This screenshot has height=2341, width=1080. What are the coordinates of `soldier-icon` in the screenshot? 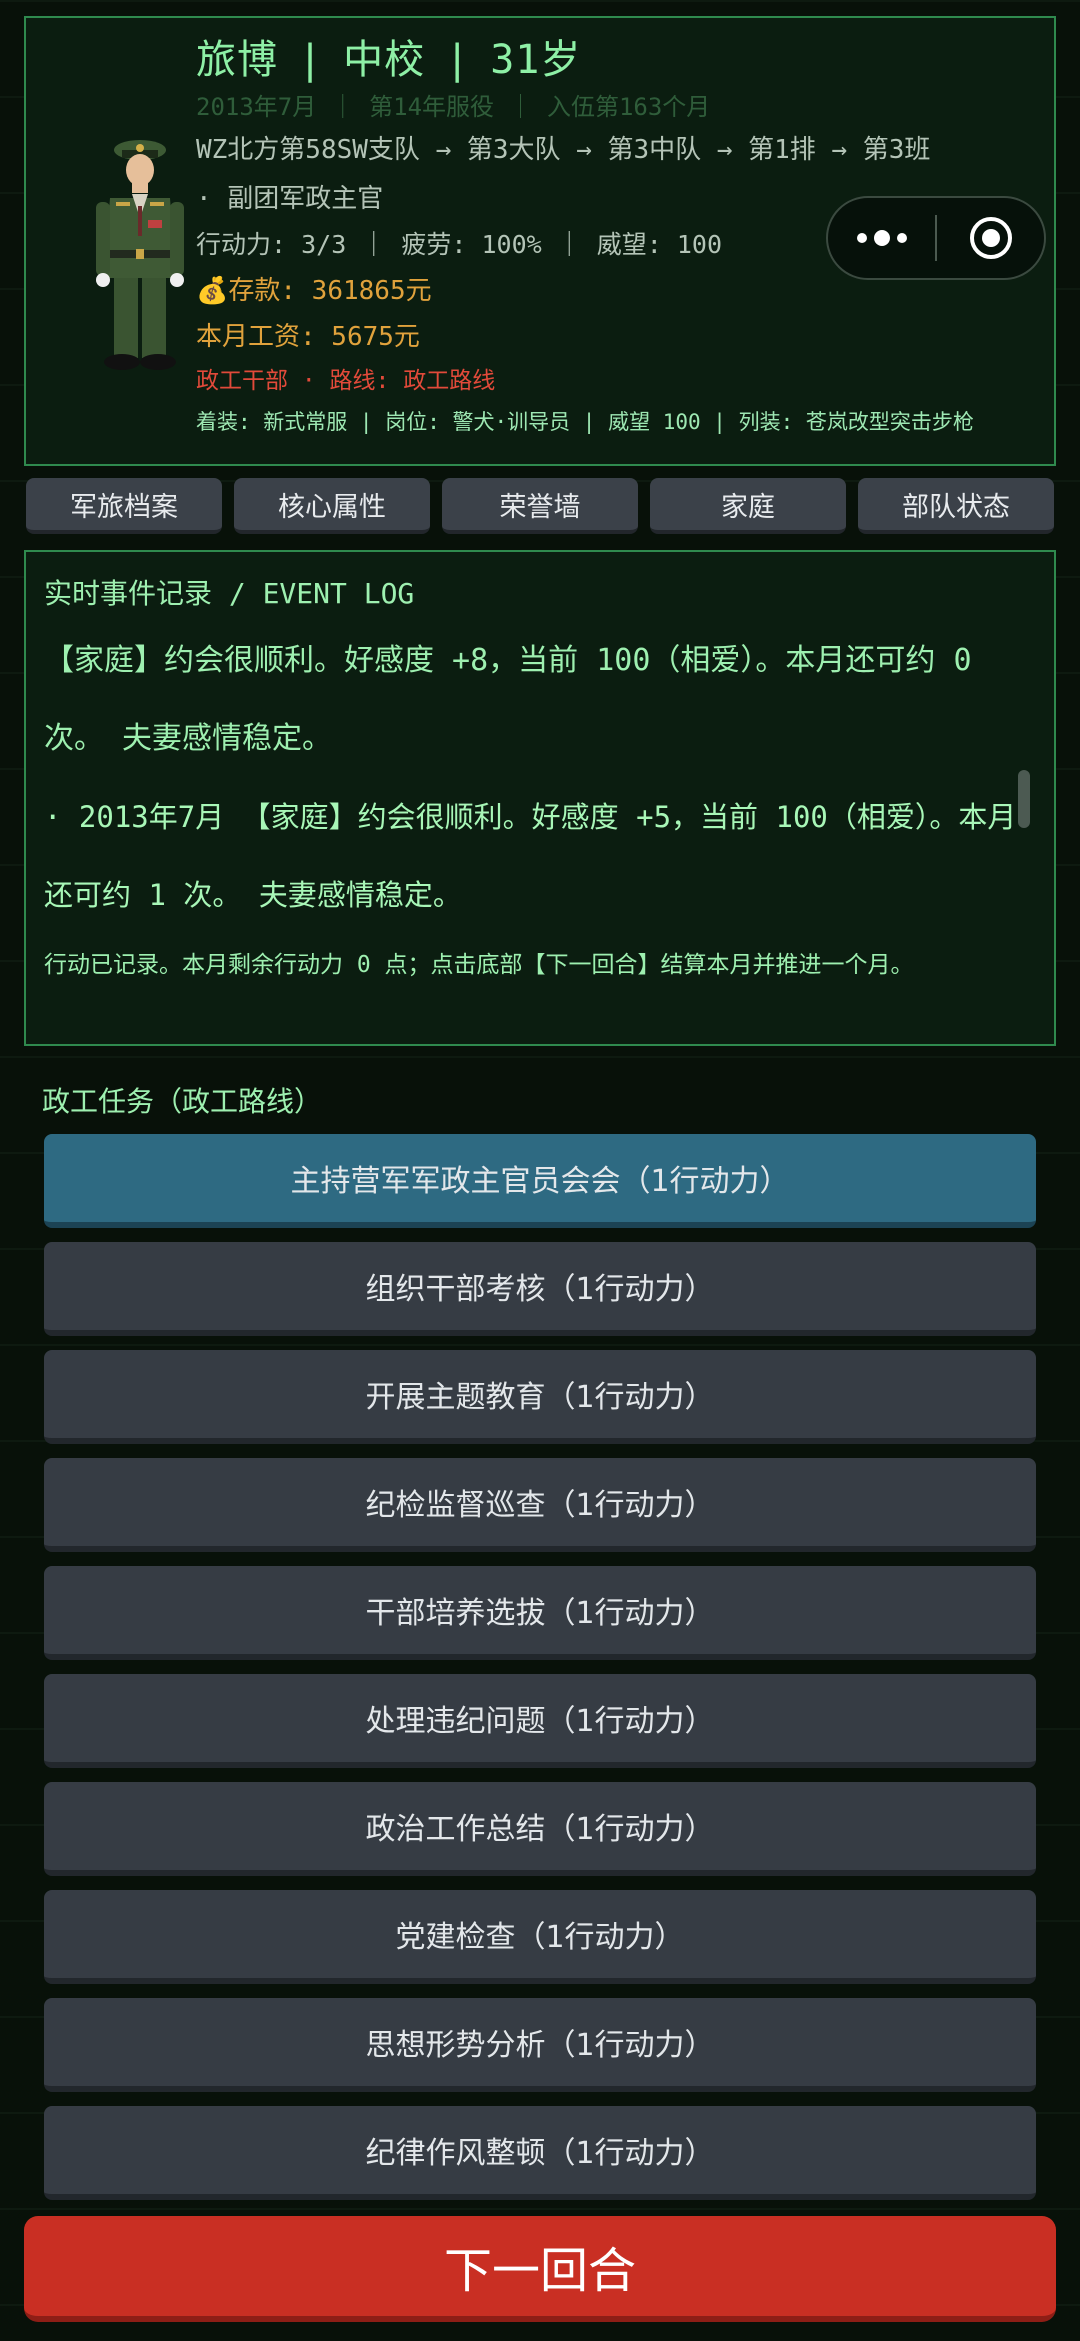 It's located at (140, 255).